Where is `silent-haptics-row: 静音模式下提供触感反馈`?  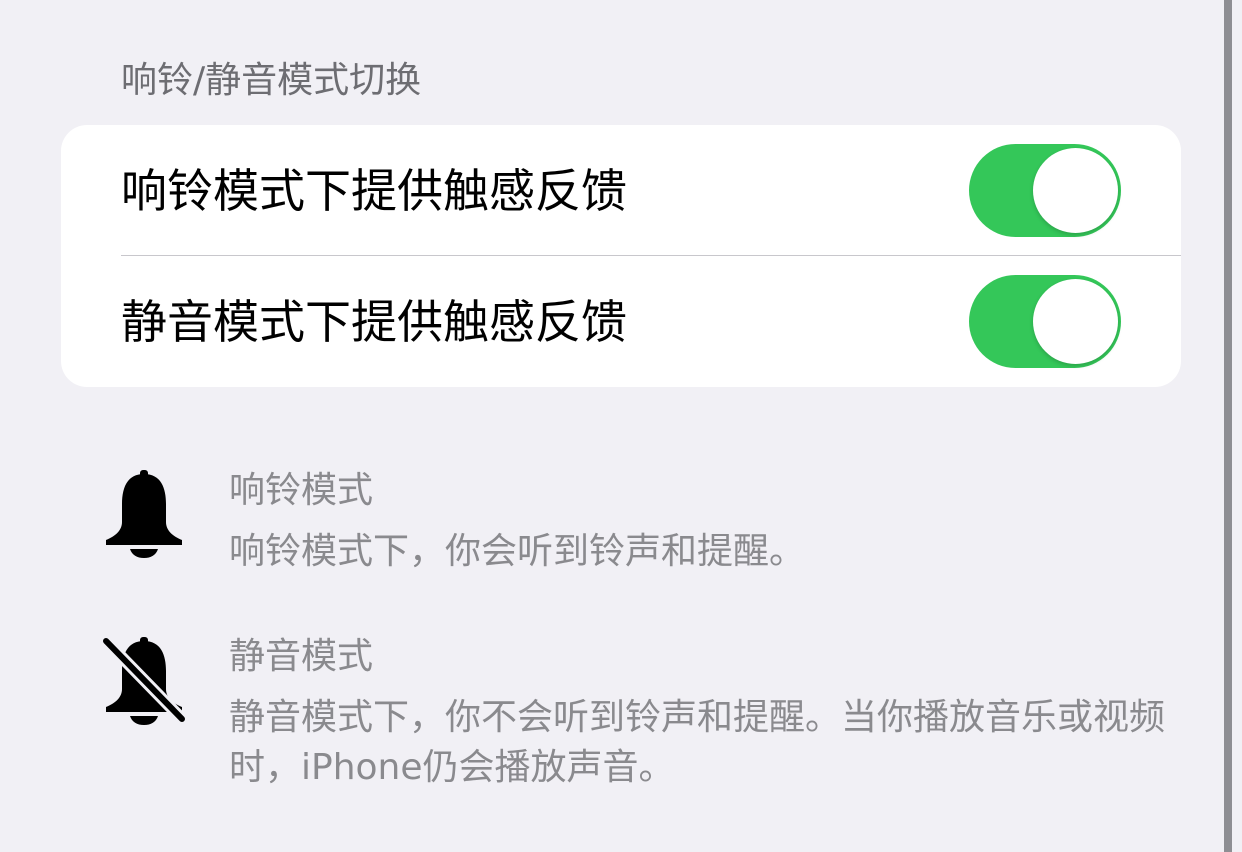 silent-haptics-row: 静音模式下提供触感反馈 is located at coordinates (621, 321).